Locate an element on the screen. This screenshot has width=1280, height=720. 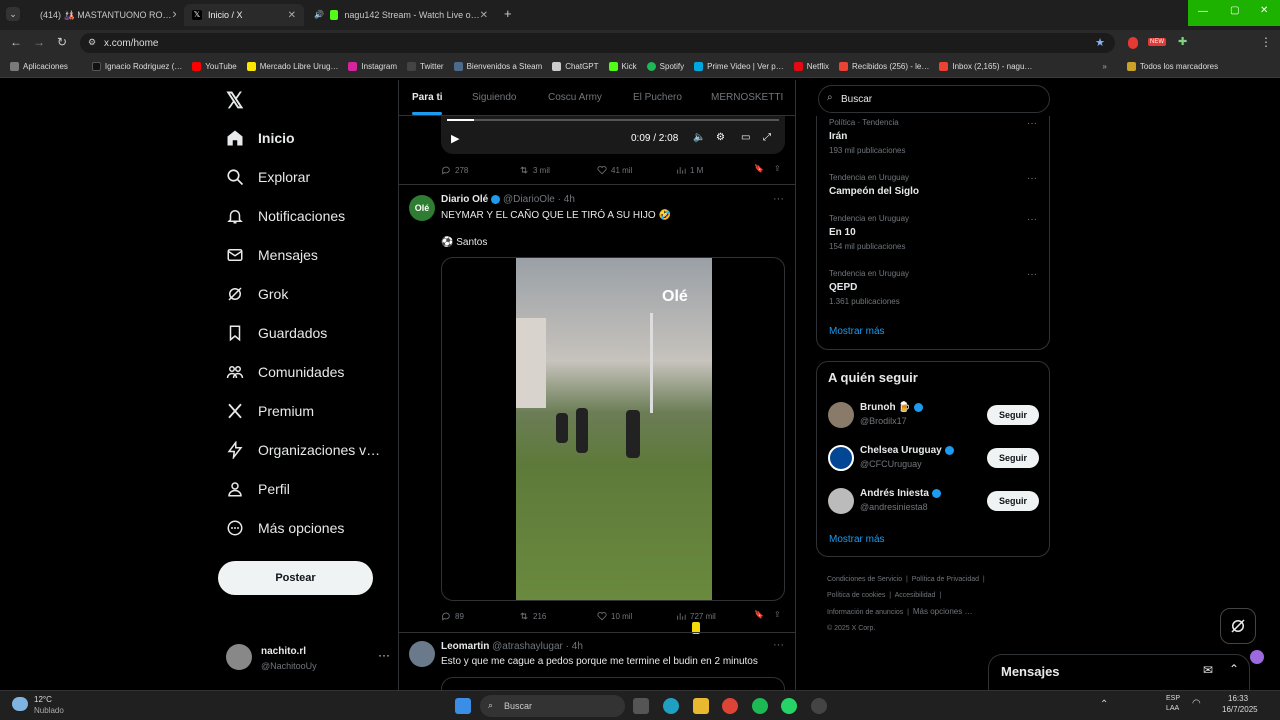
tab-kick: 🔊 nagu142 Stream - Watch Live o… ✕ is located at coordinates (401, 15).